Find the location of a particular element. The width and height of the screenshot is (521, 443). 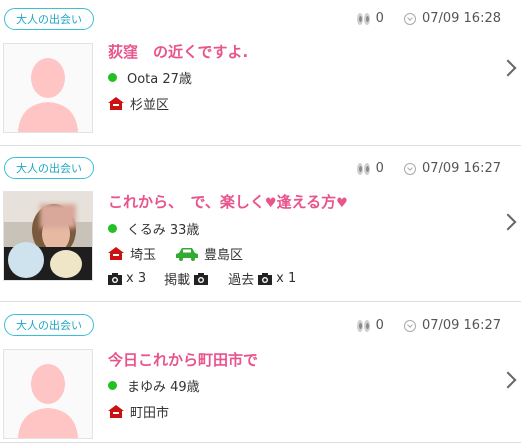

blurred-face is located at coordinates (58, 216).